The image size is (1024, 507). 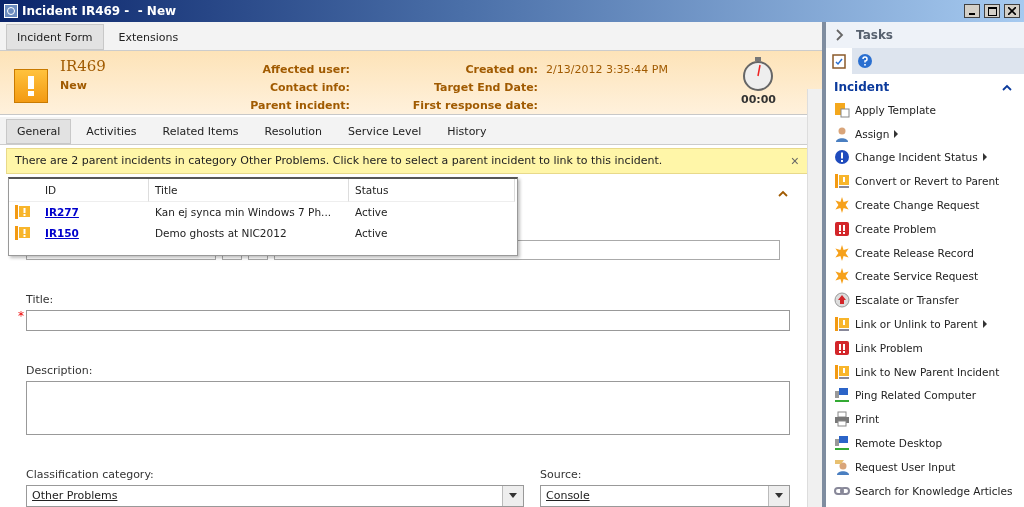 I want to click on clipboard-icon, so click(x=839, y=61).